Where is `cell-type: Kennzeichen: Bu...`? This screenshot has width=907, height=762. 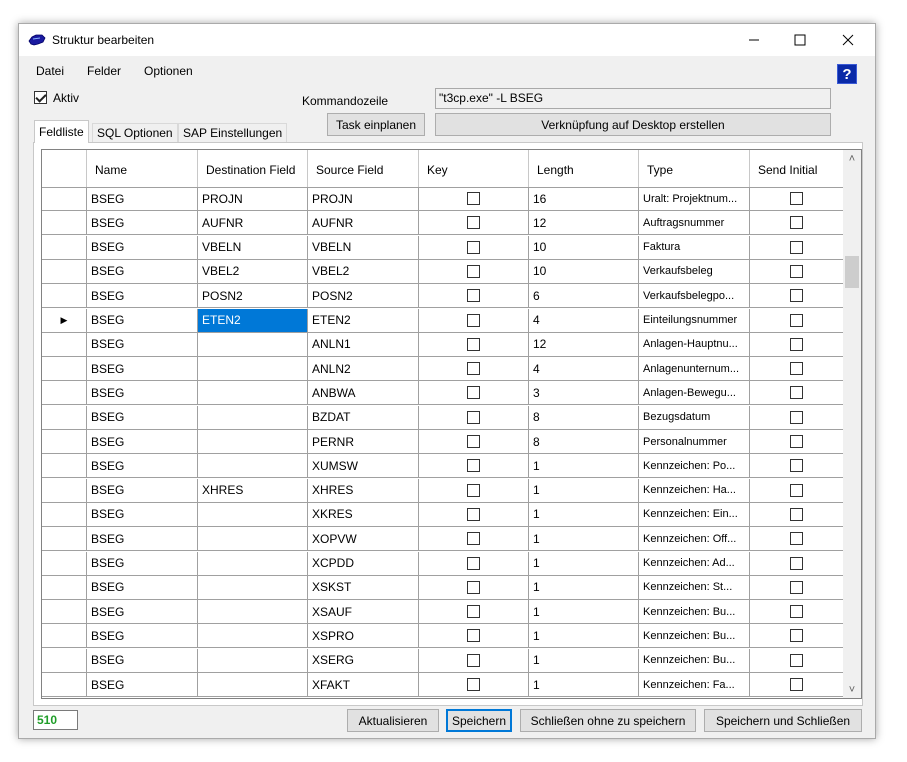 cell-type: Kennzeichen: Bu... is located at coordinates (694, 660).